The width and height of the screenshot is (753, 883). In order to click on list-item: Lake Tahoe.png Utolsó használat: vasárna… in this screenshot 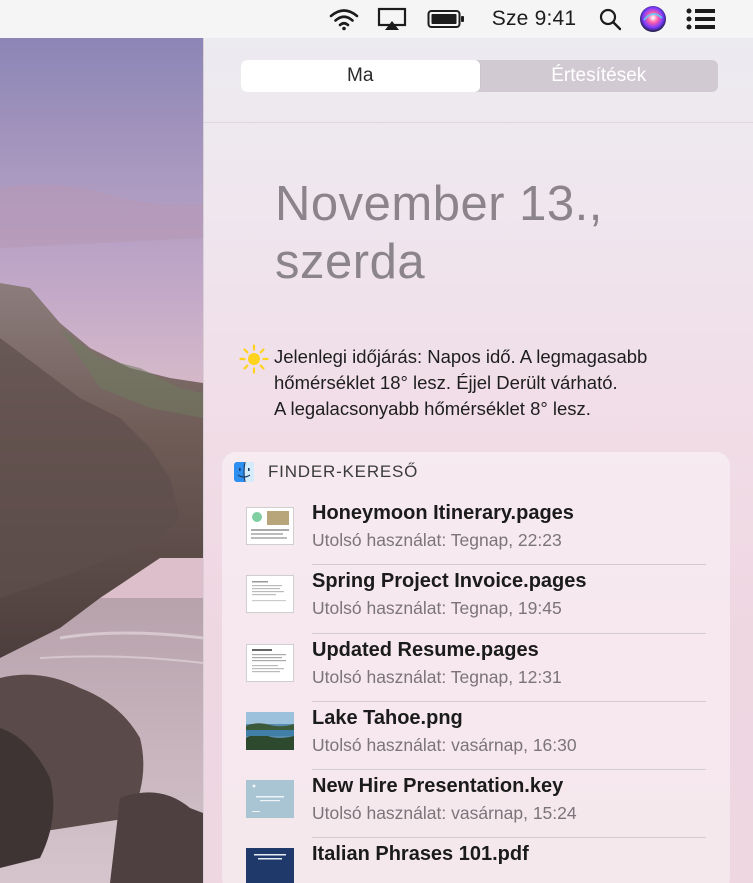, I will do `click(476, 736)`.